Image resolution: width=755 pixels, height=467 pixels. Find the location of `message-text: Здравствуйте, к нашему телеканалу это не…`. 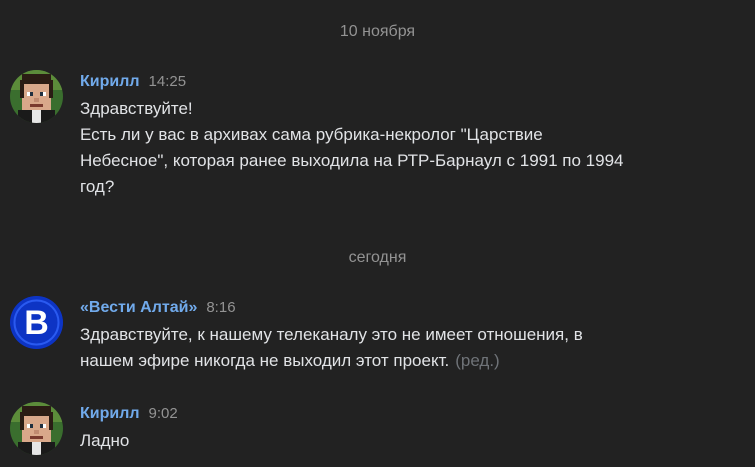

message-text: Здравствуйте, к нашему телеканалу это не… is located at coordinates (400, 348).